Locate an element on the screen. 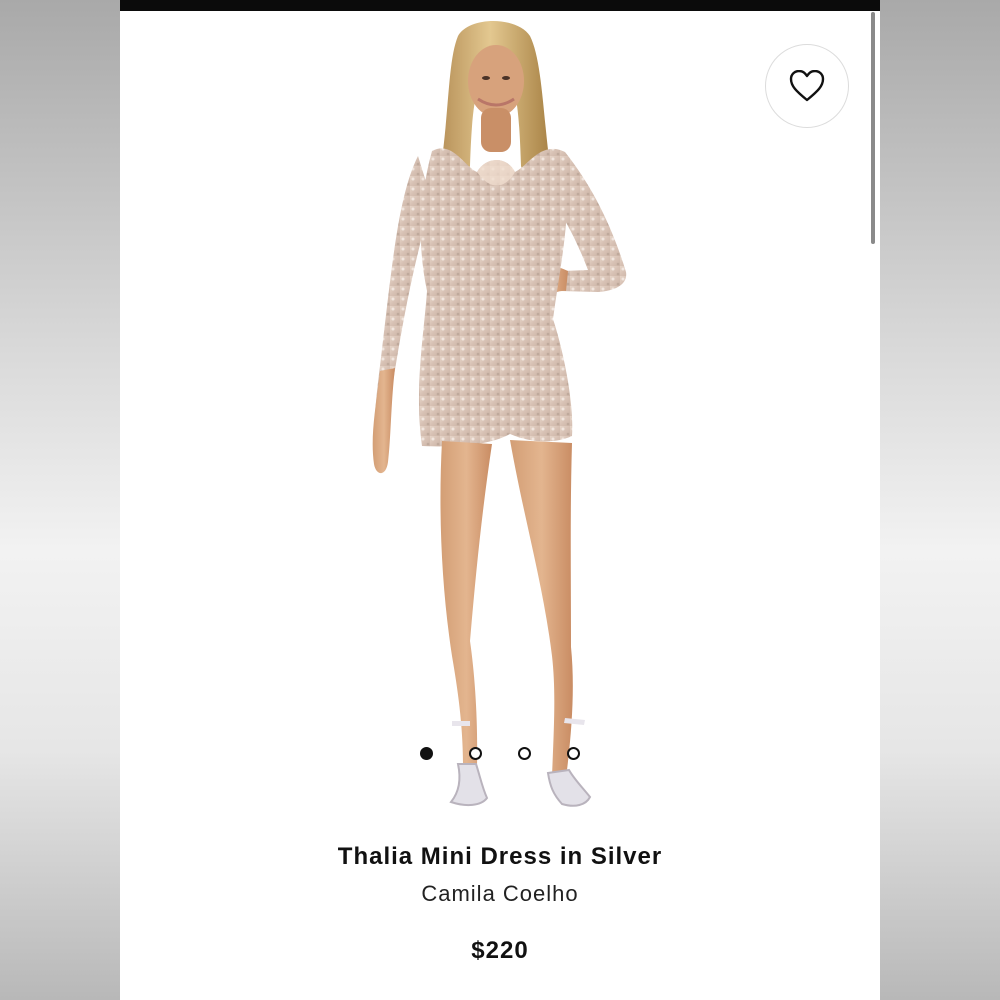  heart-icon is located at coordinates (807, 86).